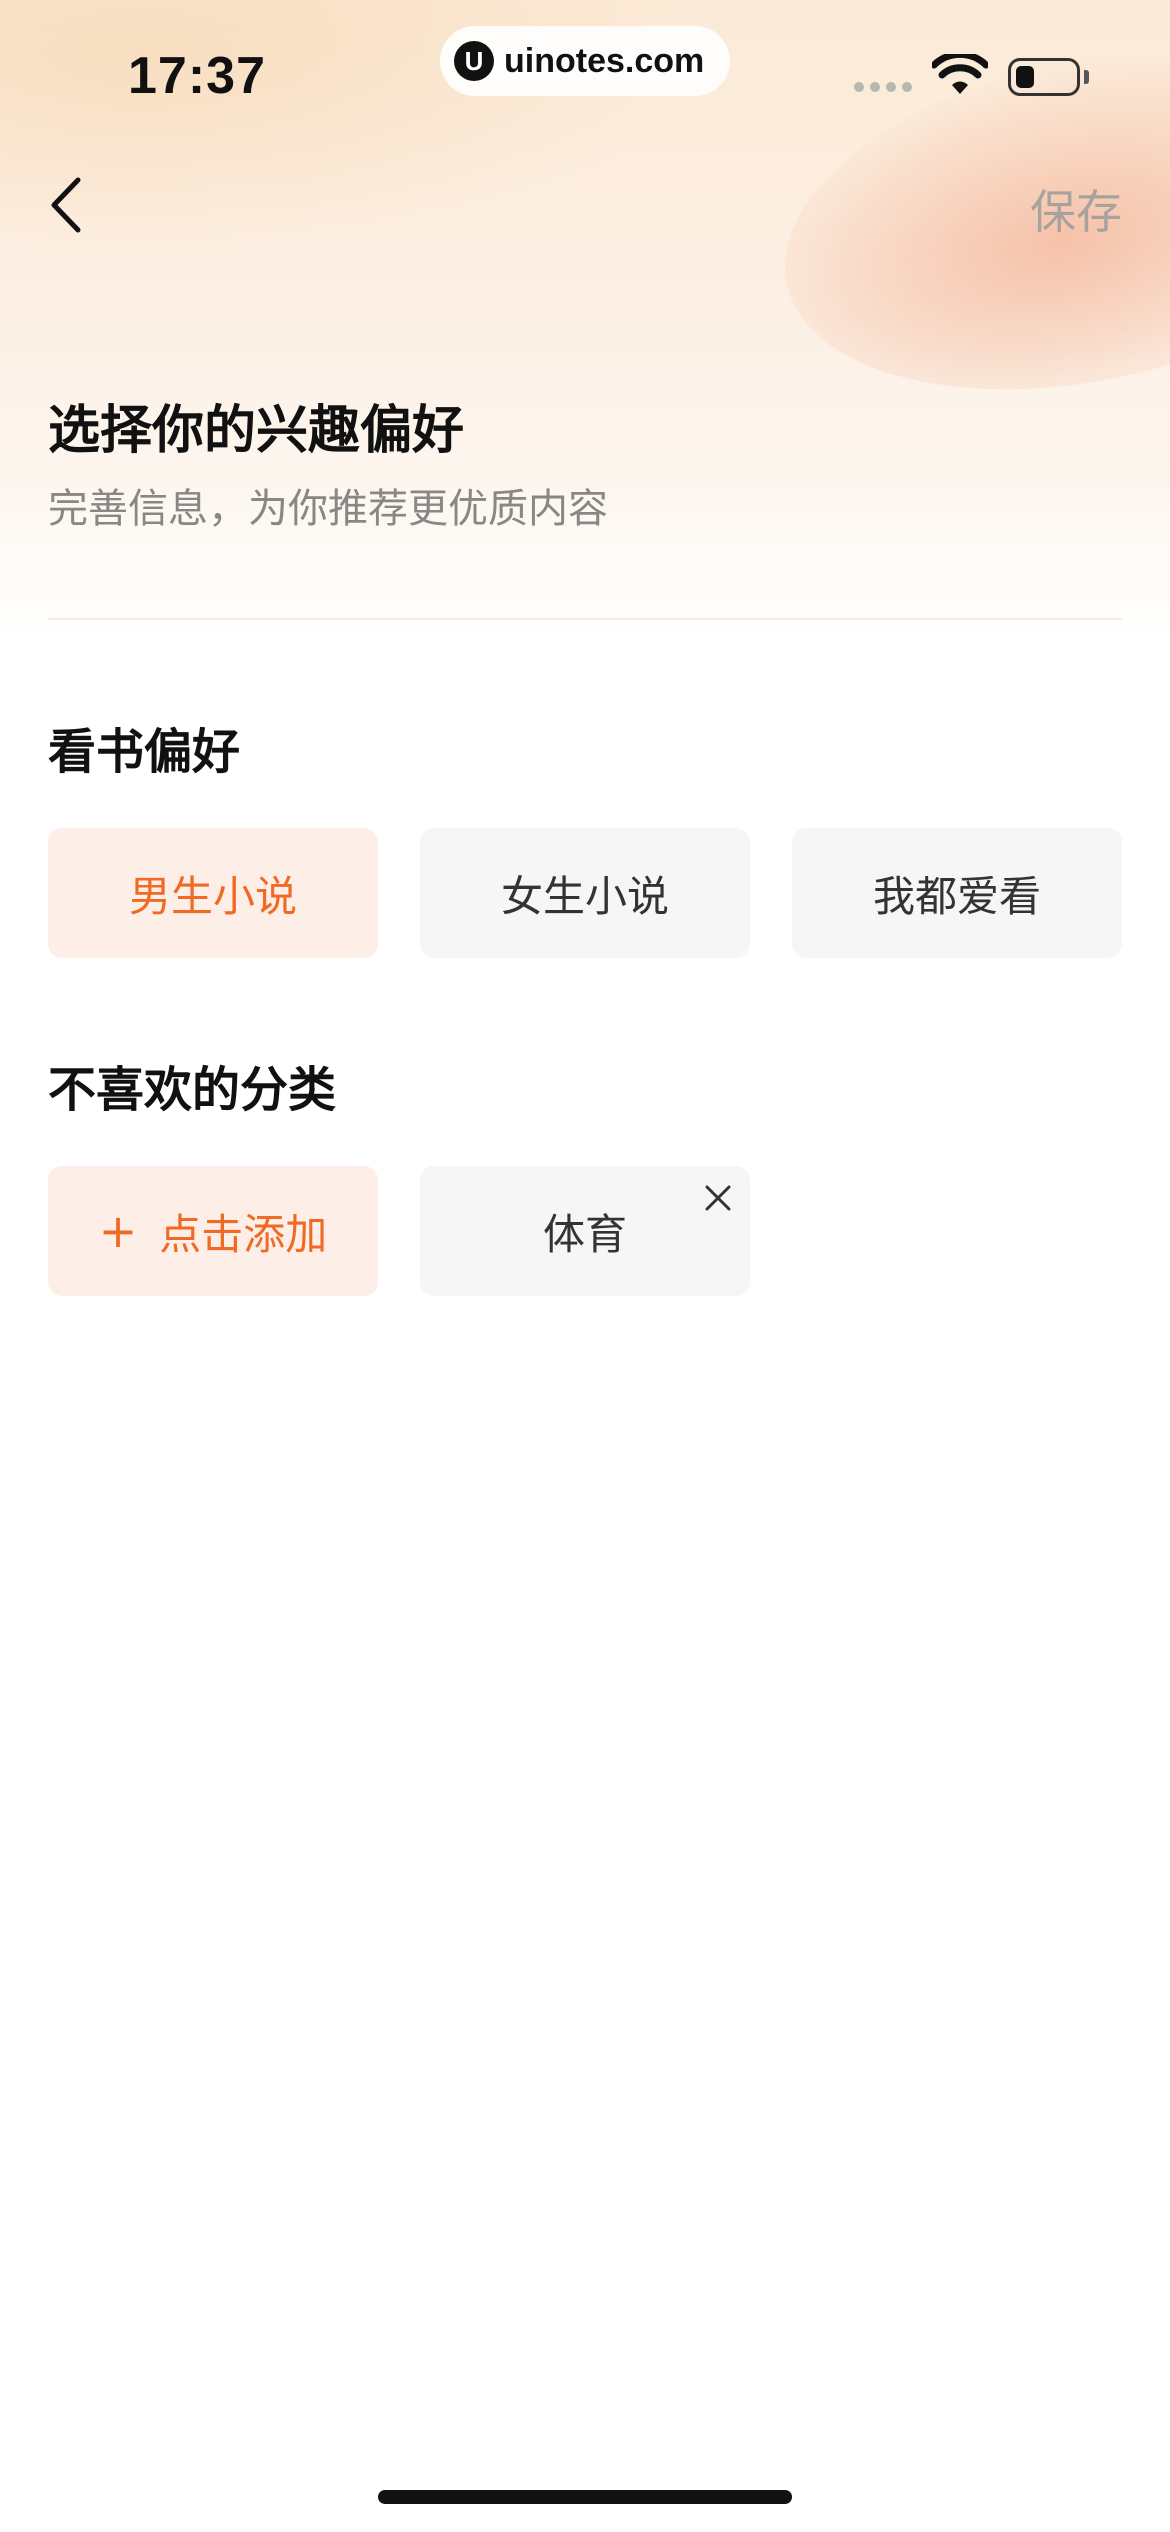 This screenshot has width=1170, height=2532. What do you see at coordinates (192, 1090) in the screenshot?
I see `section-title-disliked-categories: 不喜欢的分类` at bounding box center [192, 1090].